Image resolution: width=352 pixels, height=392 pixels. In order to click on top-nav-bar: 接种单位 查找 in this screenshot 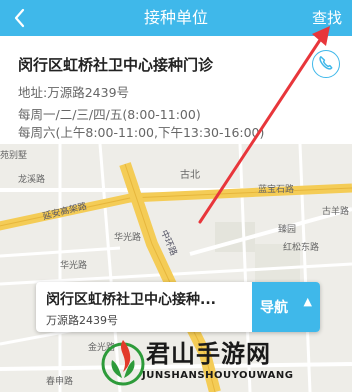, I will do `click(176, 18)`.